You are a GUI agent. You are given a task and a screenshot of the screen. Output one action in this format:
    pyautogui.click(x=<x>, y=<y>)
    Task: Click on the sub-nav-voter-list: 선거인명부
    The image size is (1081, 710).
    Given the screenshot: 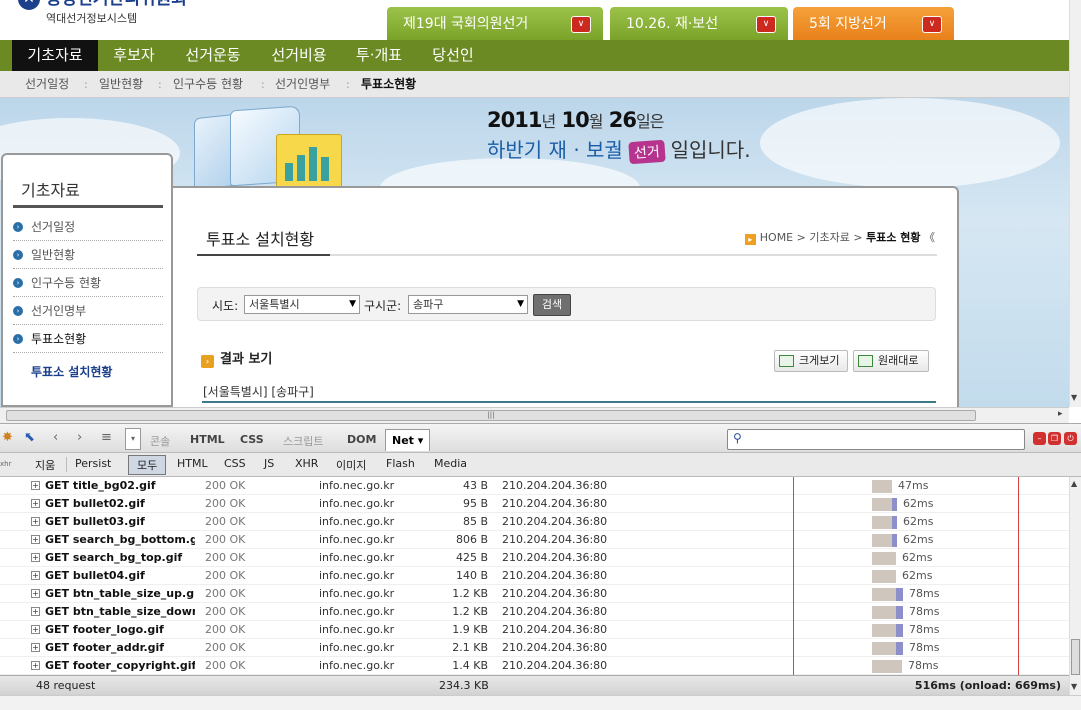 What is the action you would take?
    pyautogui.click(x=302, y=84)
    